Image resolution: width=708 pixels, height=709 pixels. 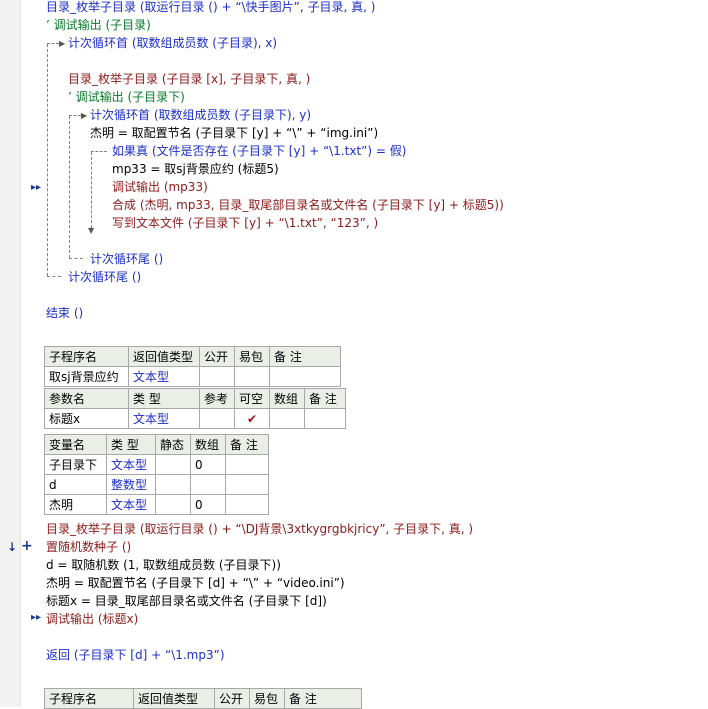 I want to click on code-line-3: 计次循环首 (取数组成员数 (子目录), x), so click(x=172, y=43).